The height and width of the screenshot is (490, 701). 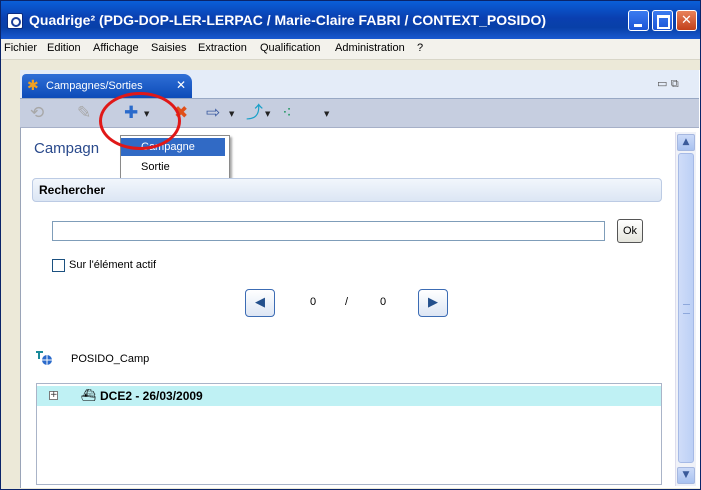 I want to click on scroll-thumb, so click(x=686, y=308).